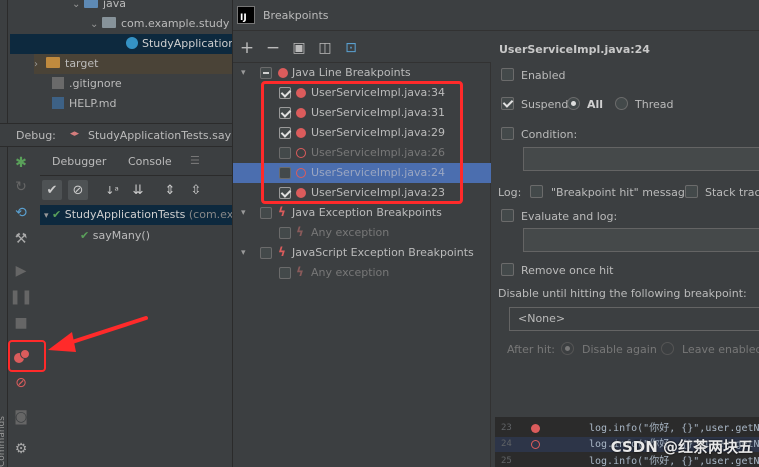  I want to click on camera-icon: ◙, so click(21, 417).